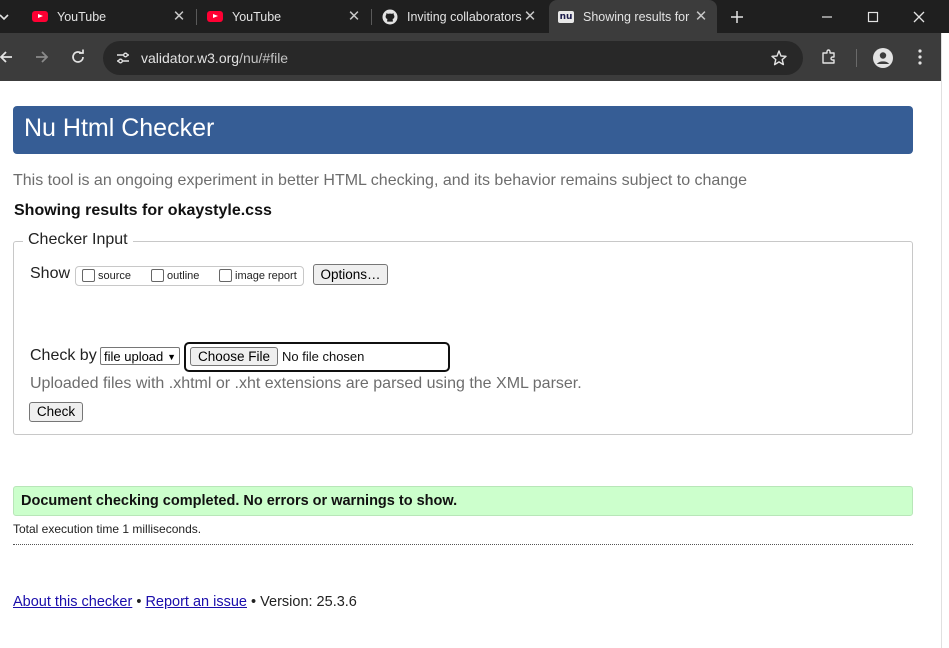  Describe the element at coordinates (566, 16) in the screenshot. I see `nu-icon: nu` at that location.